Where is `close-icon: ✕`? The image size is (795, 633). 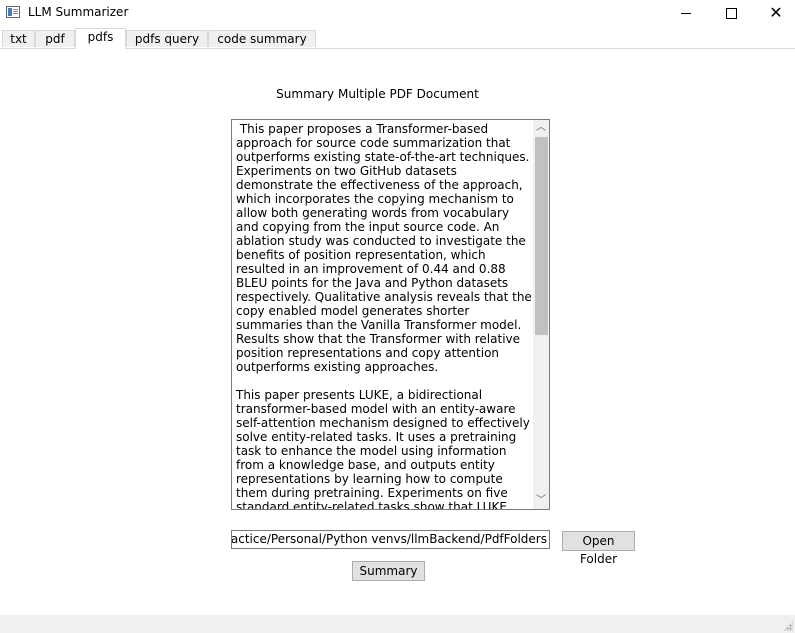 close-icon: ✕ is located at coordinates (776, 12).